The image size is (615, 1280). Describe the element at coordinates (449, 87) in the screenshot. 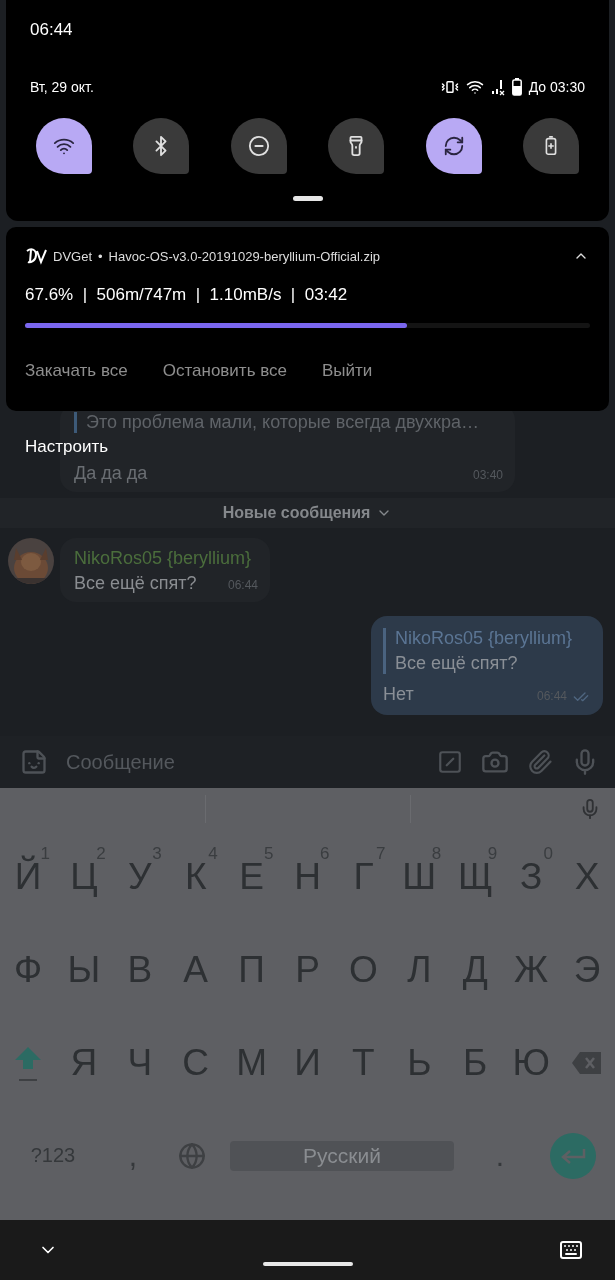

I see `vibrate-icon` at that location.